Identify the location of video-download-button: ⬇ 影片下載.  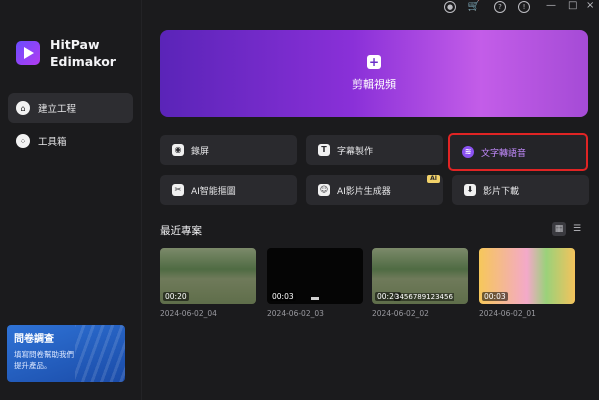
(520, 190).